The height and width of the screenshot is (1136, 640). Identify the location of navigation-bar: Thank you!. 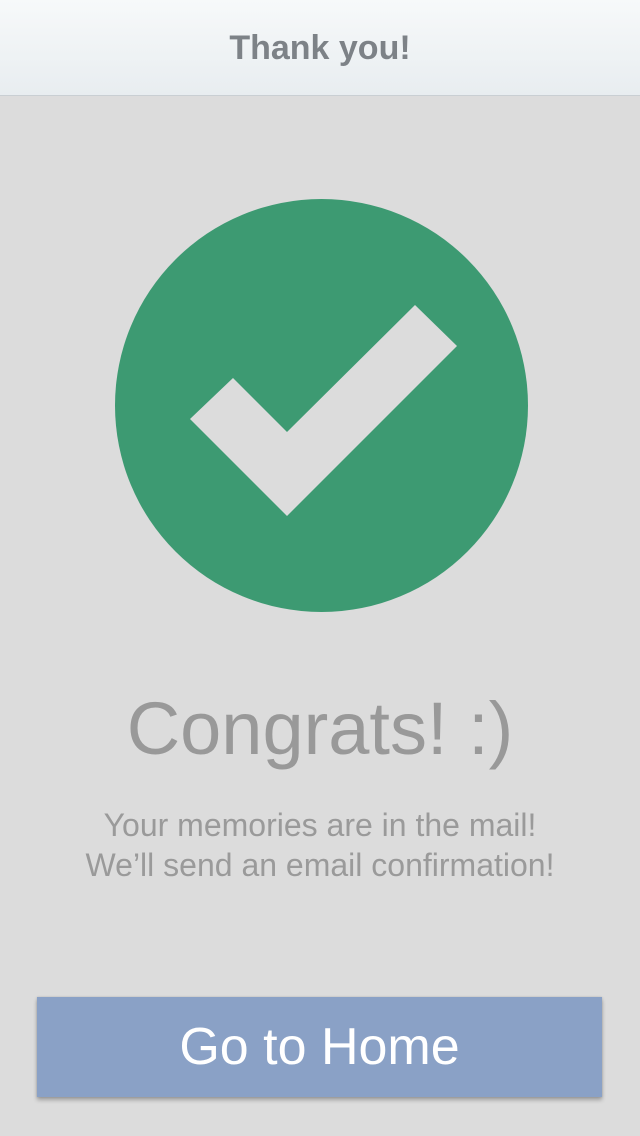
(320, 48).